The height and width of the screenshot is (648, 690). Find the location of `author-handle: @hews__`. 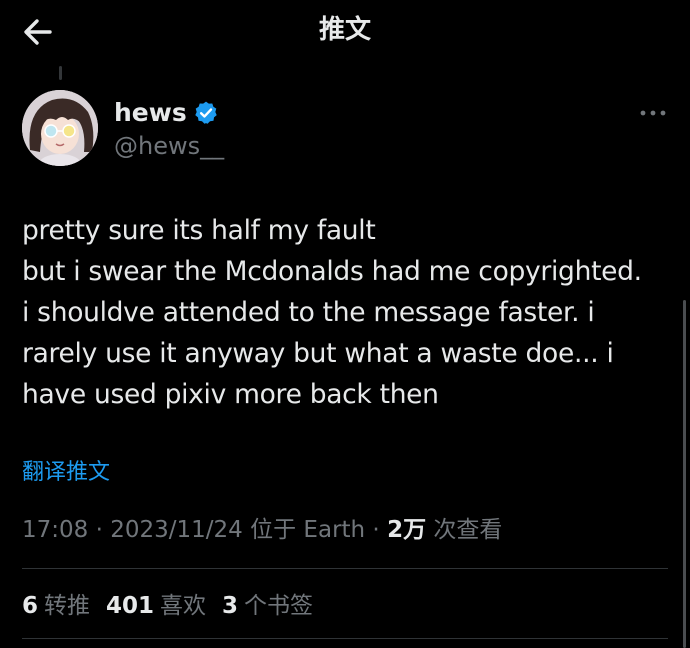

author-handle: @hews__ is located at coordinates (169, 146).